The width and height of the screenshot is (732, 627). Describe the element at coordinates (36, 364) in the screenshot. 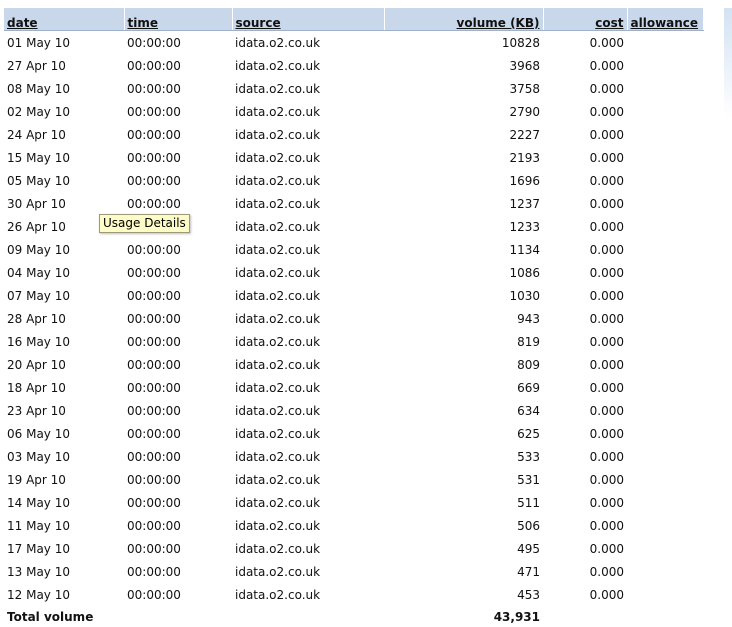

I see `cell-date: 20 Apr 10` at that location.